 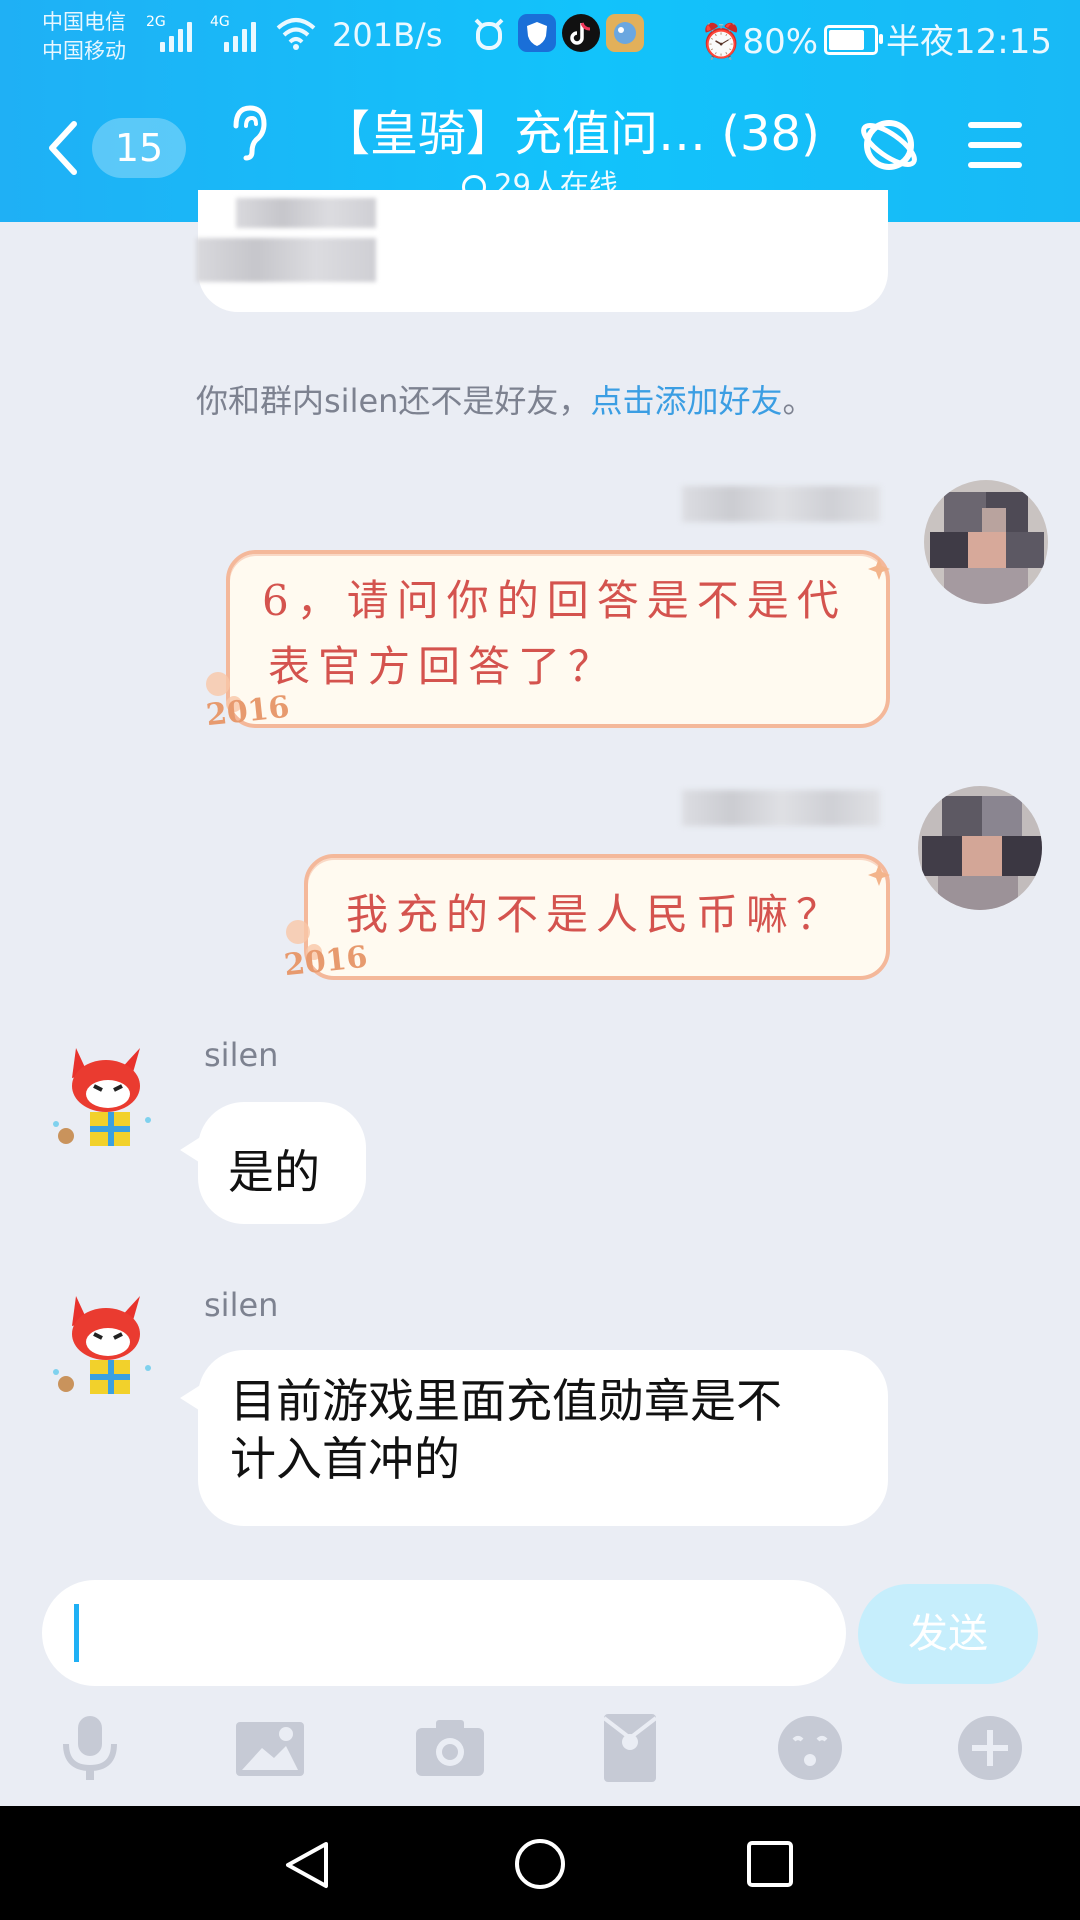 What do you see at coordinates (270, 1748) in the screenshot?
I see `image-icon` at bounding box center [270, 1748].